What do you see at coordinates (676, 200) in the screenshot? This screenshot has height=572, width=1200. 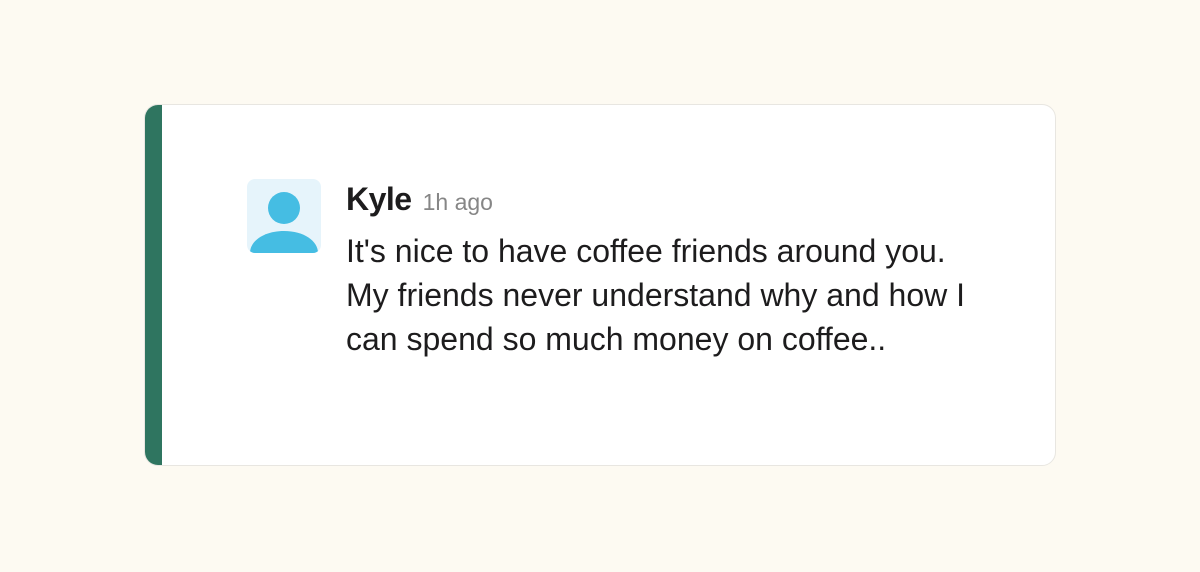 I see `message-meta: Kyle 1h ago` at bounding box center [676, 200].